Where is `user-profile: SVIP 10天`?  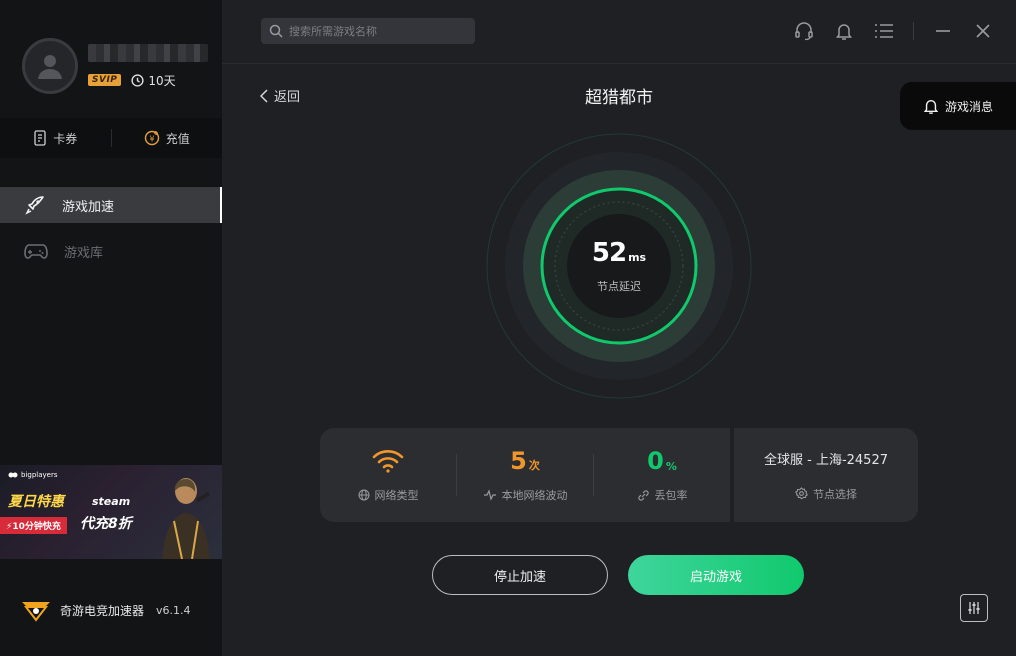
user-profile: SVIP 10天 is located at coordinates (115, 66).